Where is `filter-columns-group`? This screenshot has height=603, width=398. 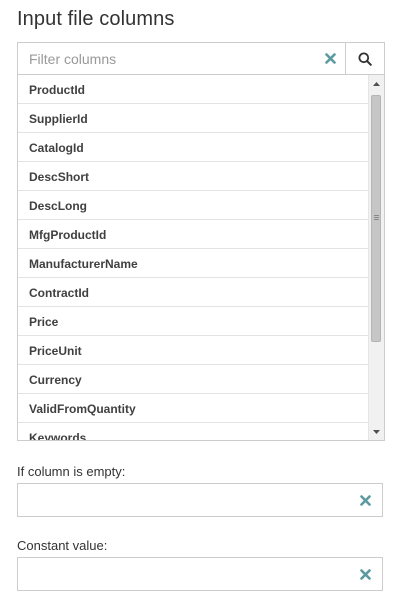 filter-columns-group is located at coordinates (201, 58).